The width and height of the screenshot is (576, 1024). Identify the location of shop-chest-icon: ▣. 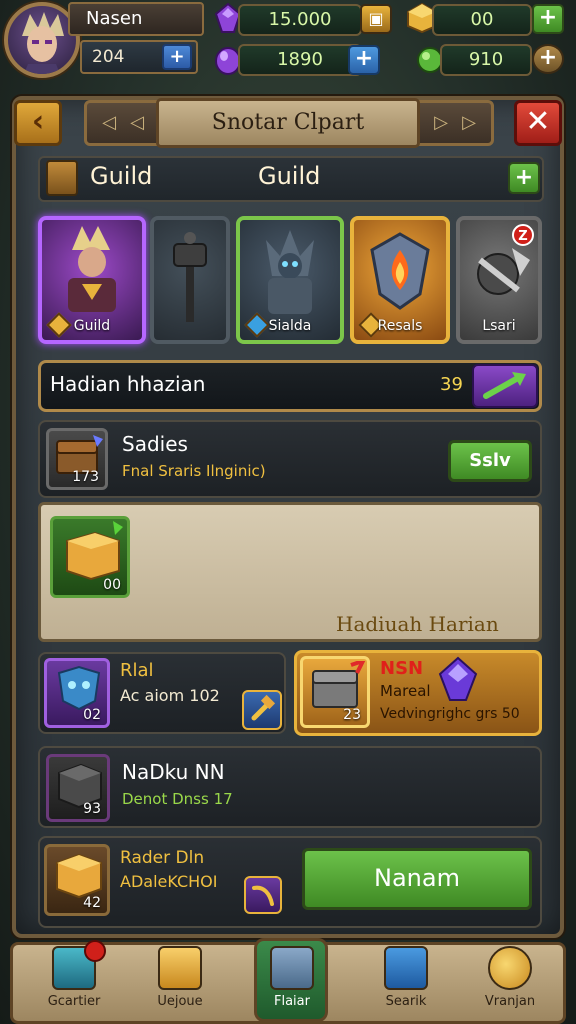
(376, 18).